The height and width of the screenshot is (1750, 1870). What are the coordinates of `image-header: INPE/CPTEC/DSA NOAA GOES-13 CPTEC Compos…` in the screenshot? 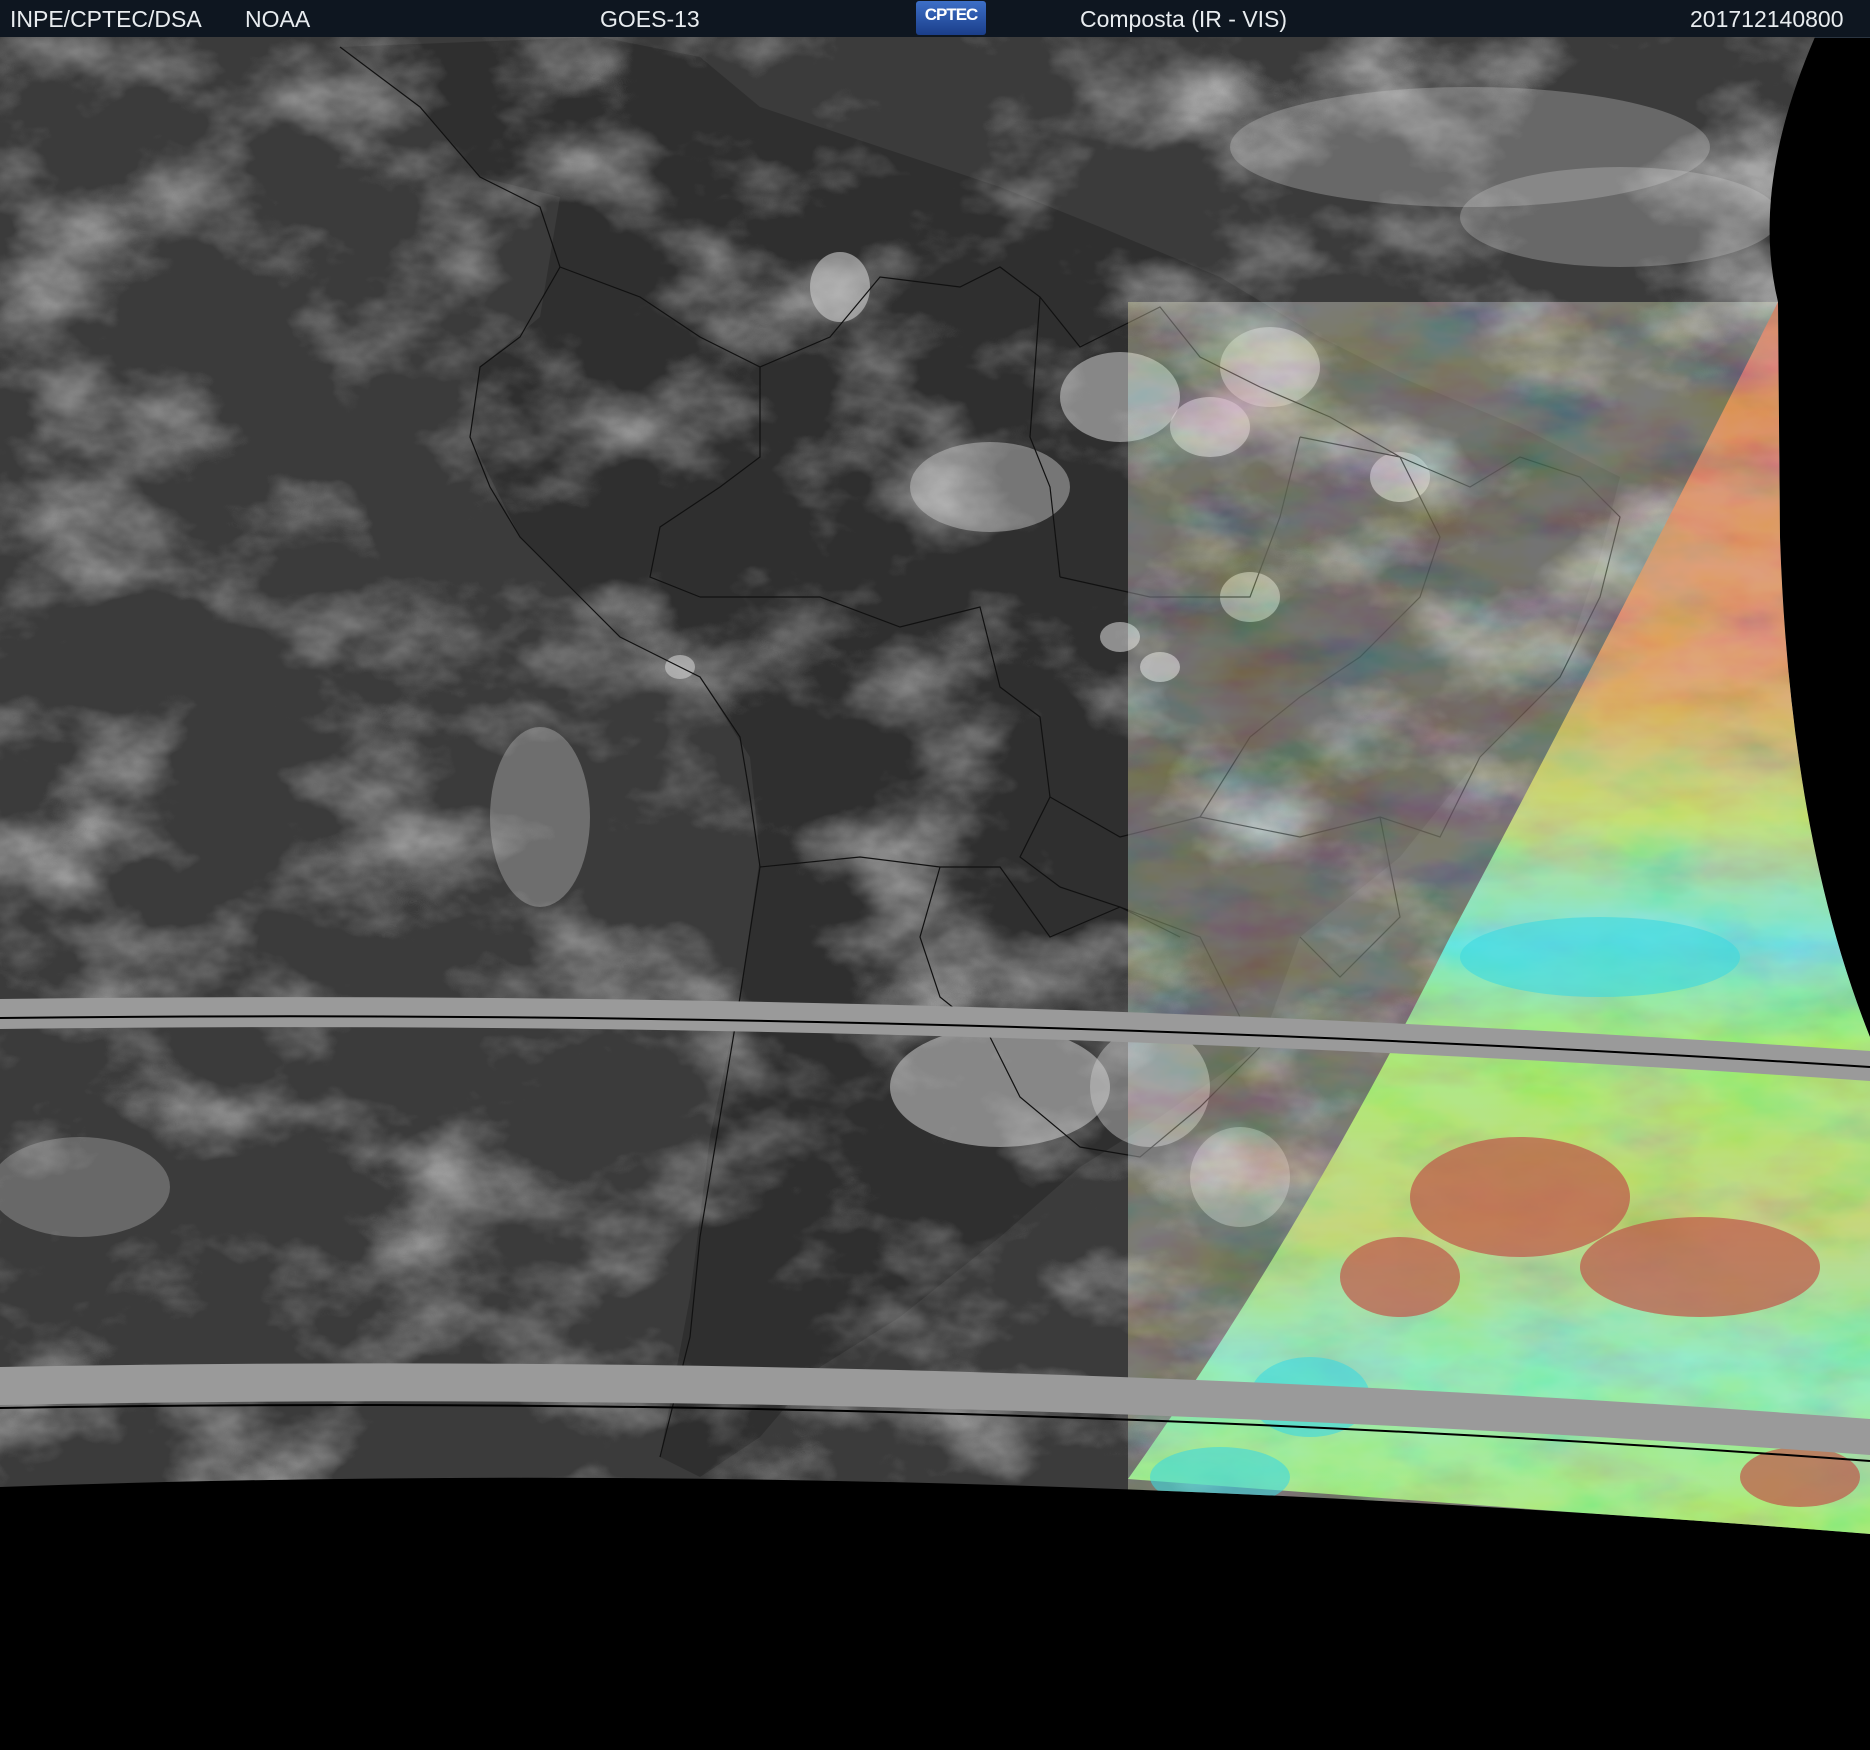 It's located at (935, 19).